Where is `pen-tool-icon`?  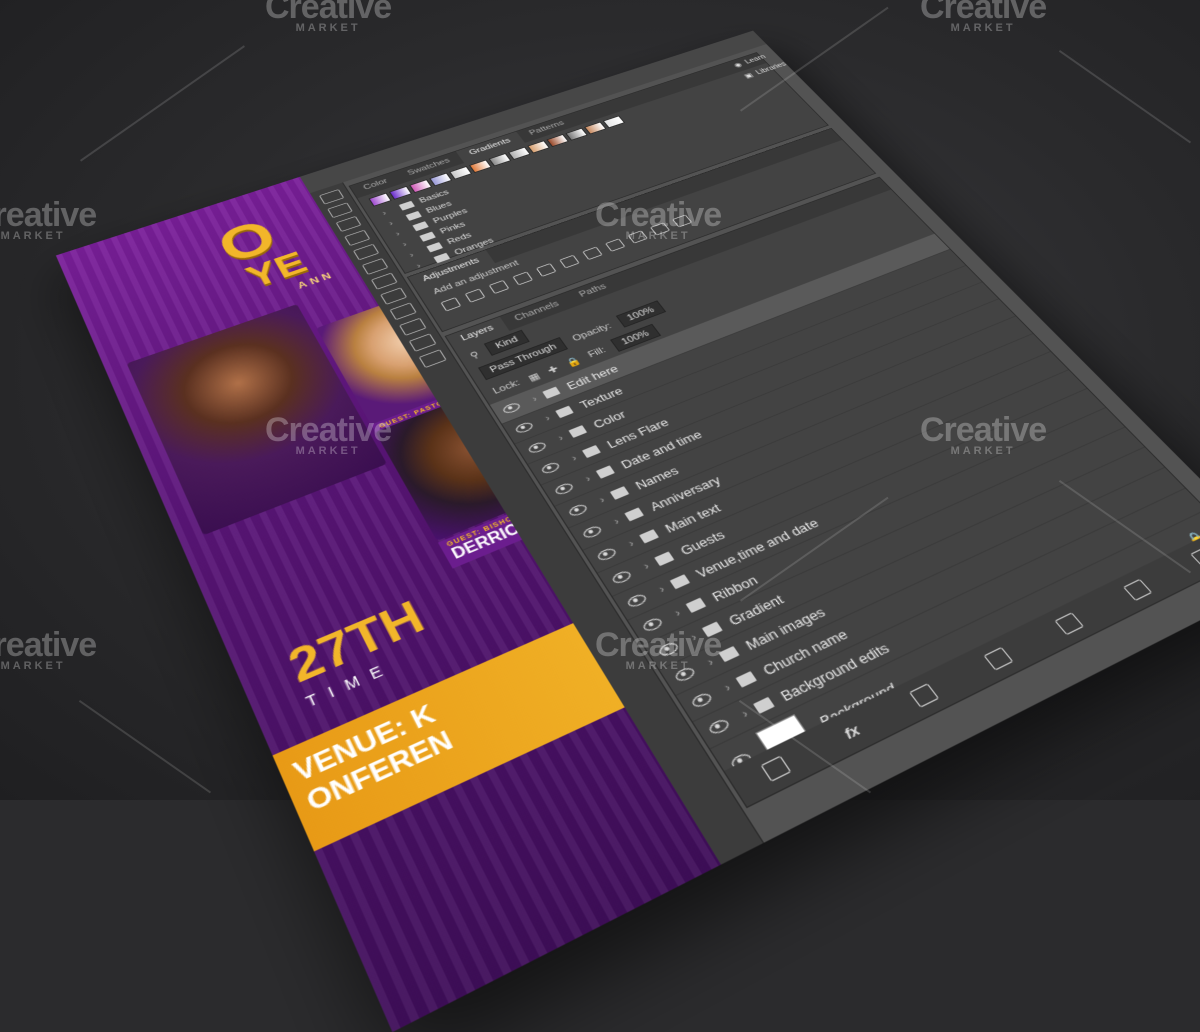
pen-tool-icon is located at coordinates (413, 326).